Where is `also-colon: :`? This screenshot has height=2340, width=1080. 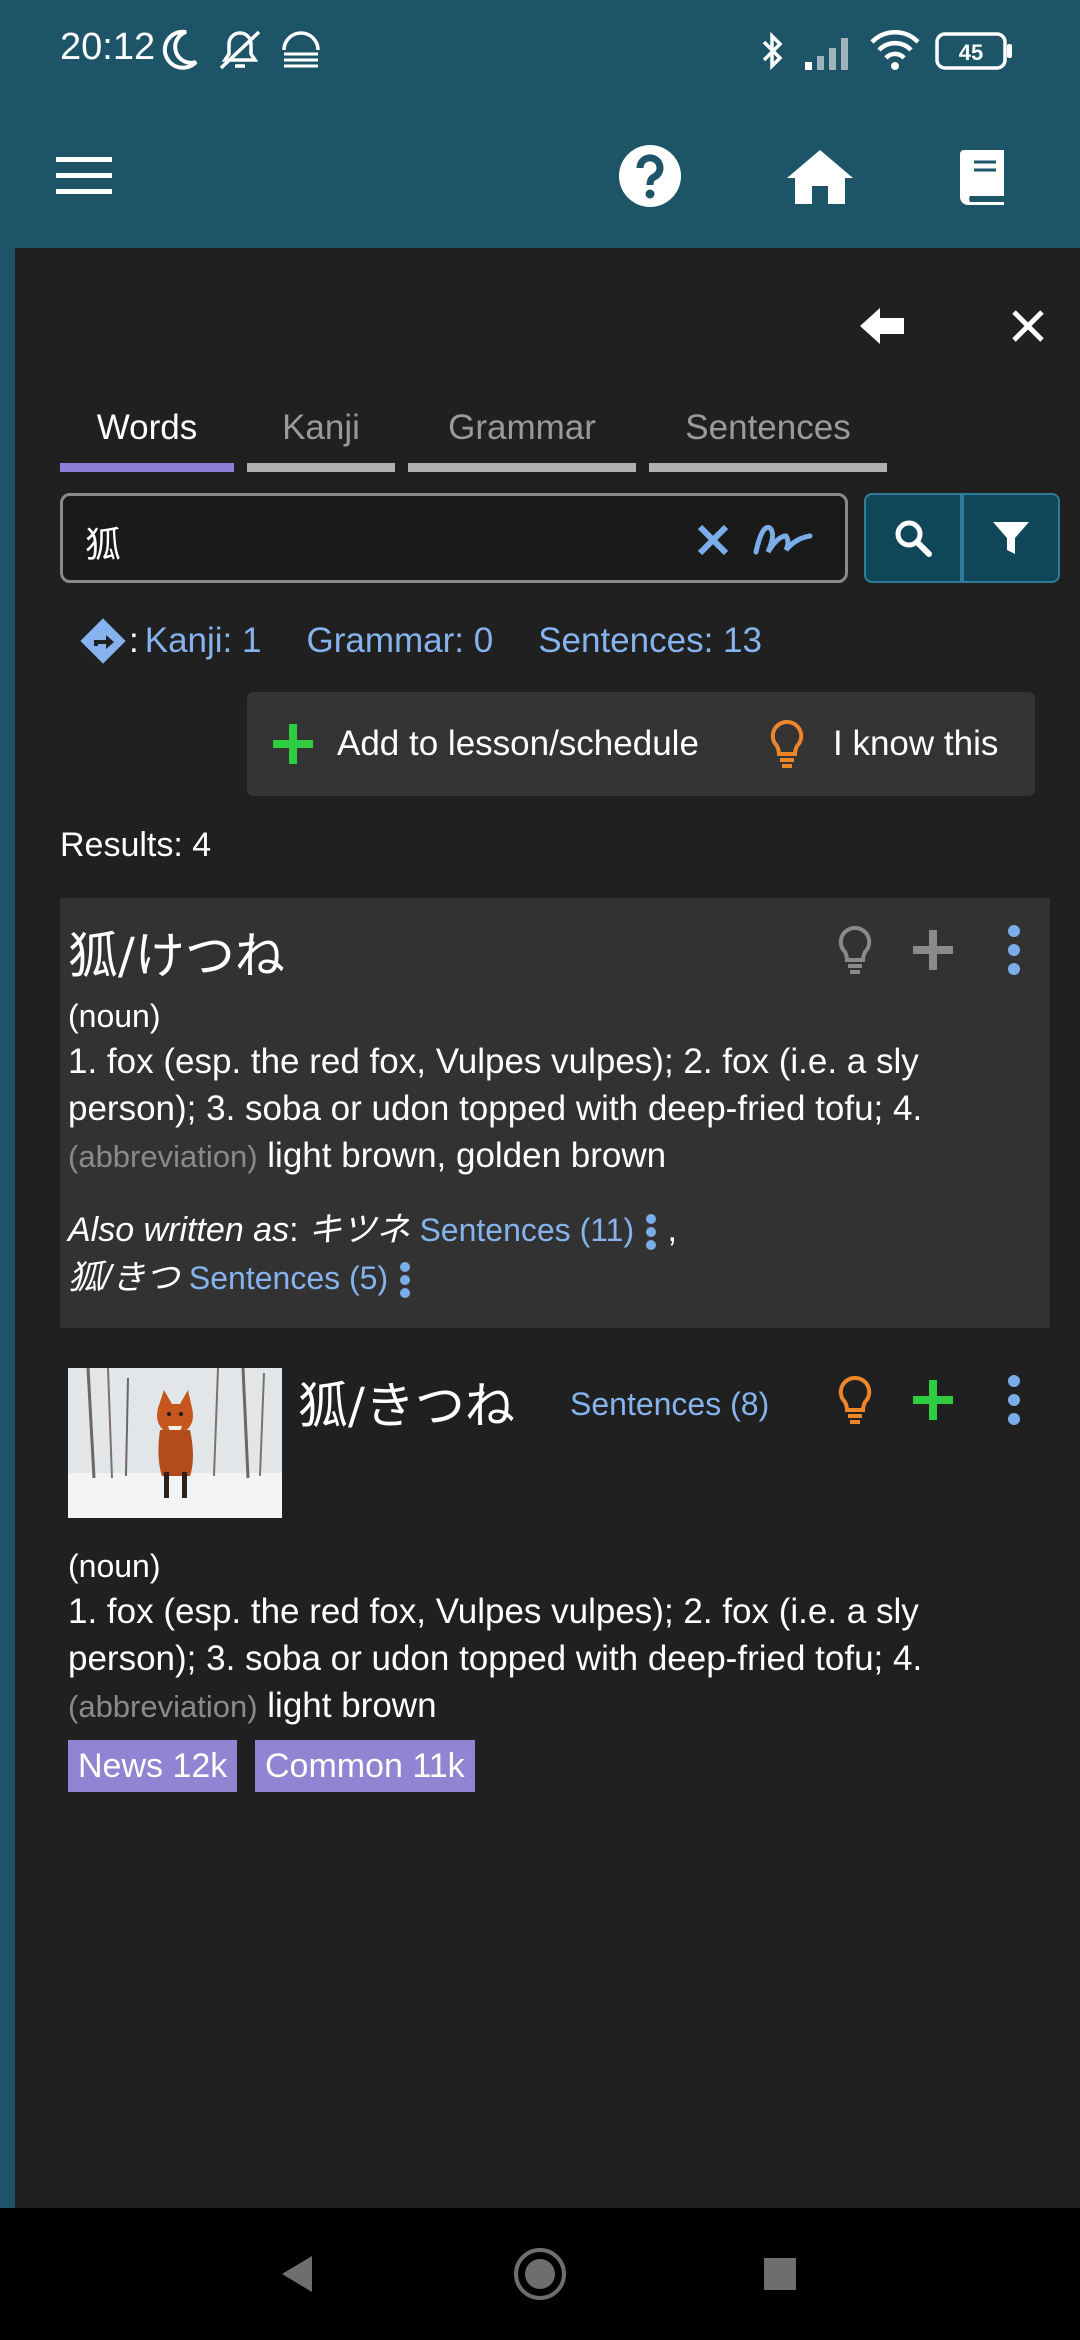 also-colon: : is located at coordinates (298, 1230).